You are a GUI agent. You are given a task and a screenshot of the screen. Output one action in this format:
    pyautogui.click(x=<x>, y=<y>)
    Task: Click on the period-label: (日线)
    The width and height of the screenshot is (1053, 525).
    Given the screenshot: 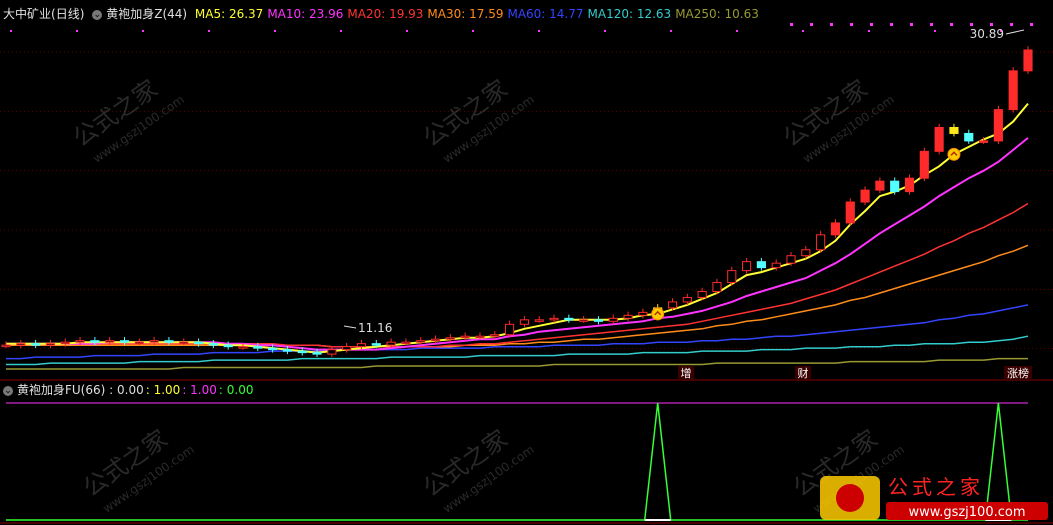 What is the action you would take?
    pyautogui.click(x=68, y=14)
    